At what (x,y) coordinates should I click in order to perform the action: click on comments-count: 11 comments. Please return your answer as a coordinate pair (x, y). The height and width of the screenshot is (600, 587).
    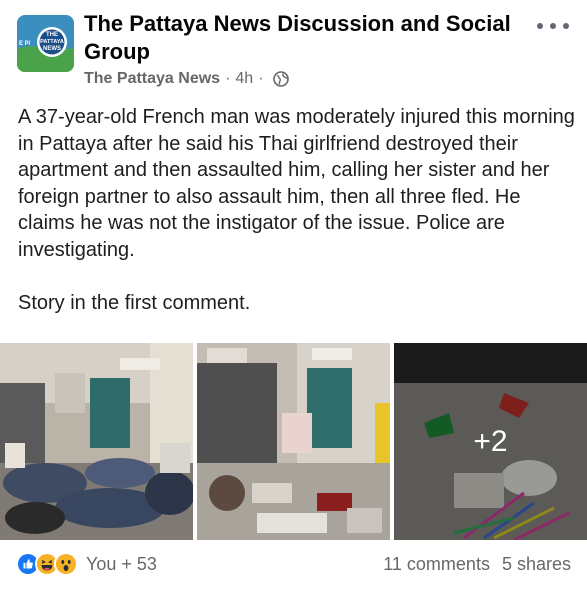
    Looking at the image, I should click on (436, 564).